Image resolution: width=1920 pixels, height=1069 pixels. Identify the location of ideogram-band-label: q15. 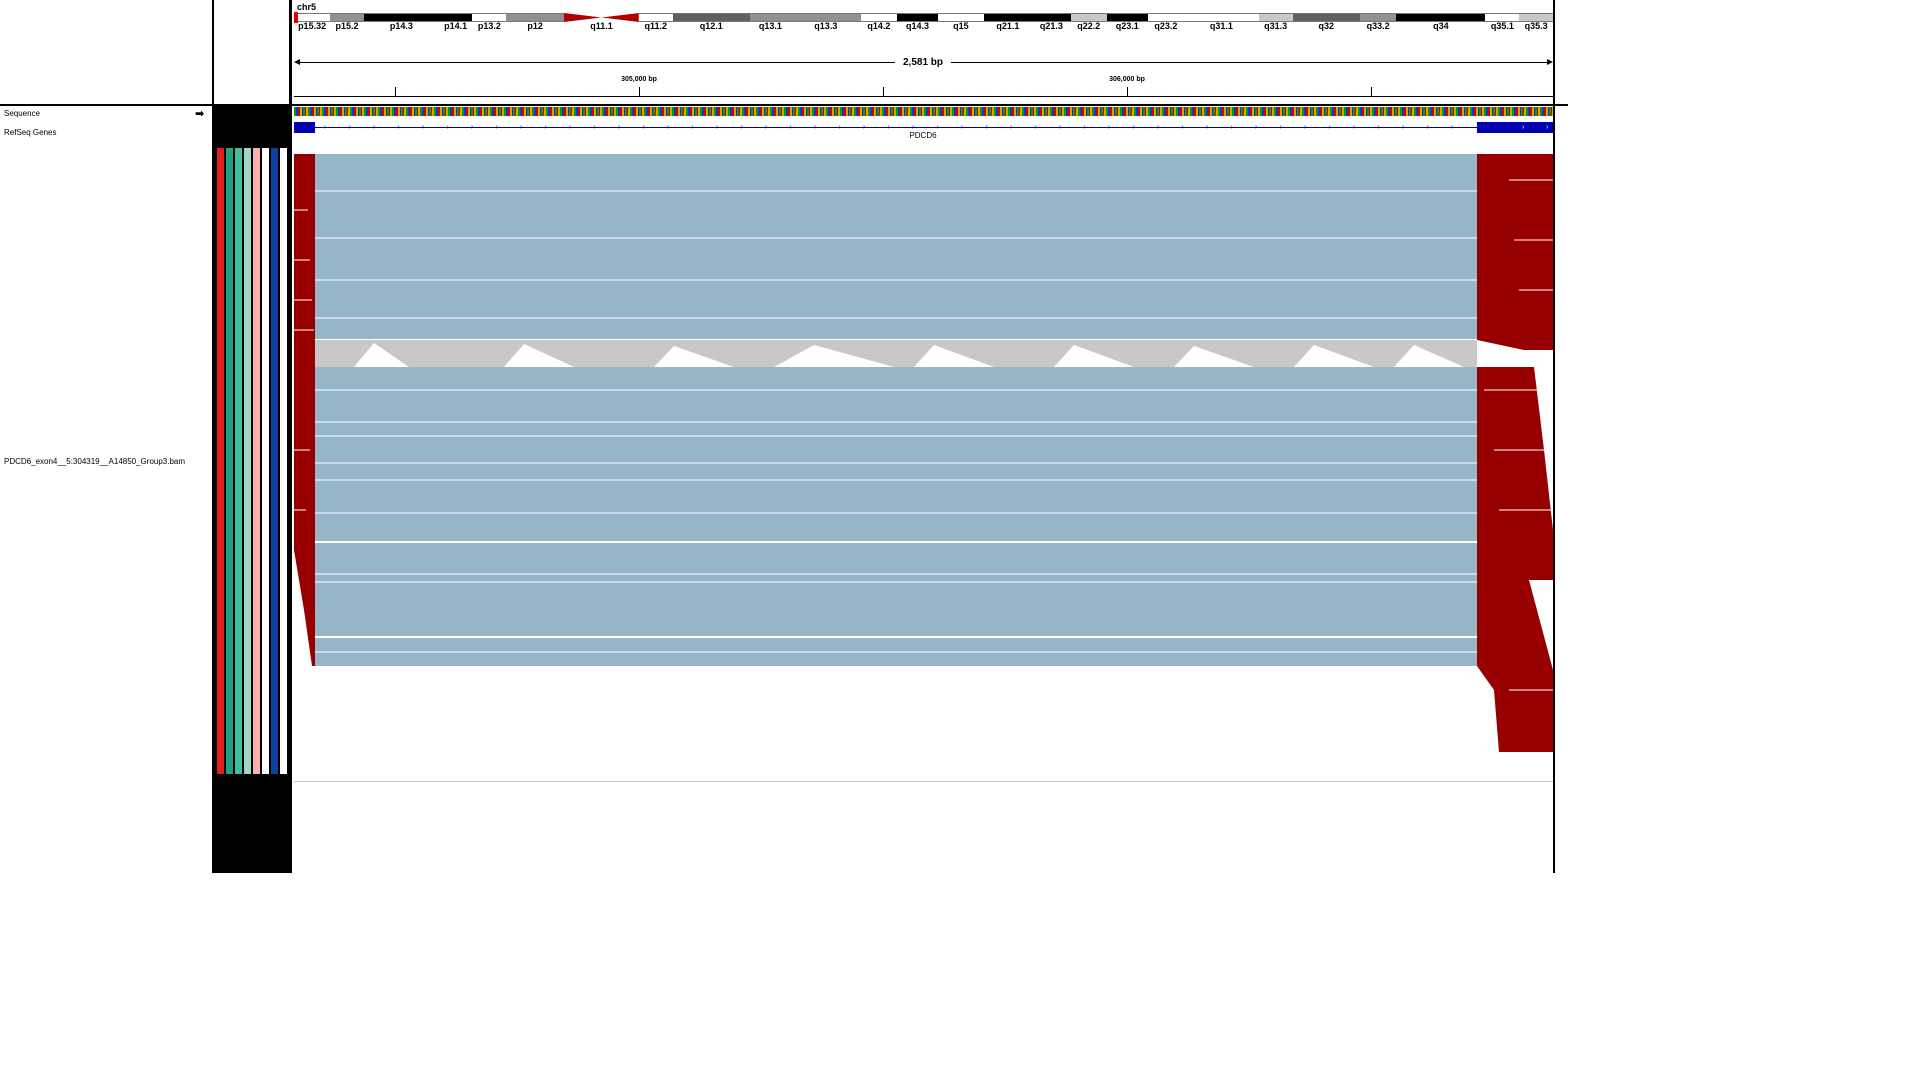
(961, 26).